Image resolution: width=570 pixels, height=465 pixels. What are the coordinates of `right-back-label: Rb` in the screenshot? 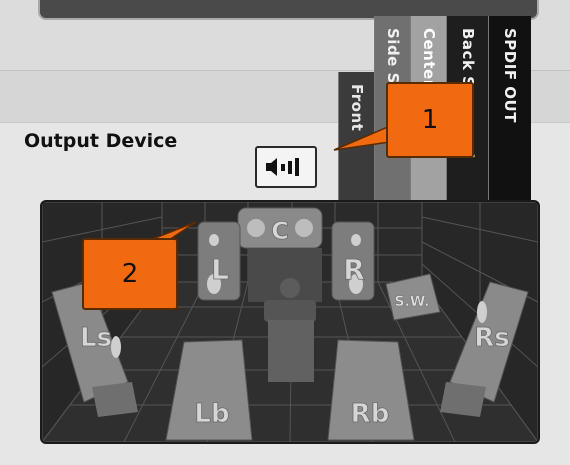 It's located at (370, 414).